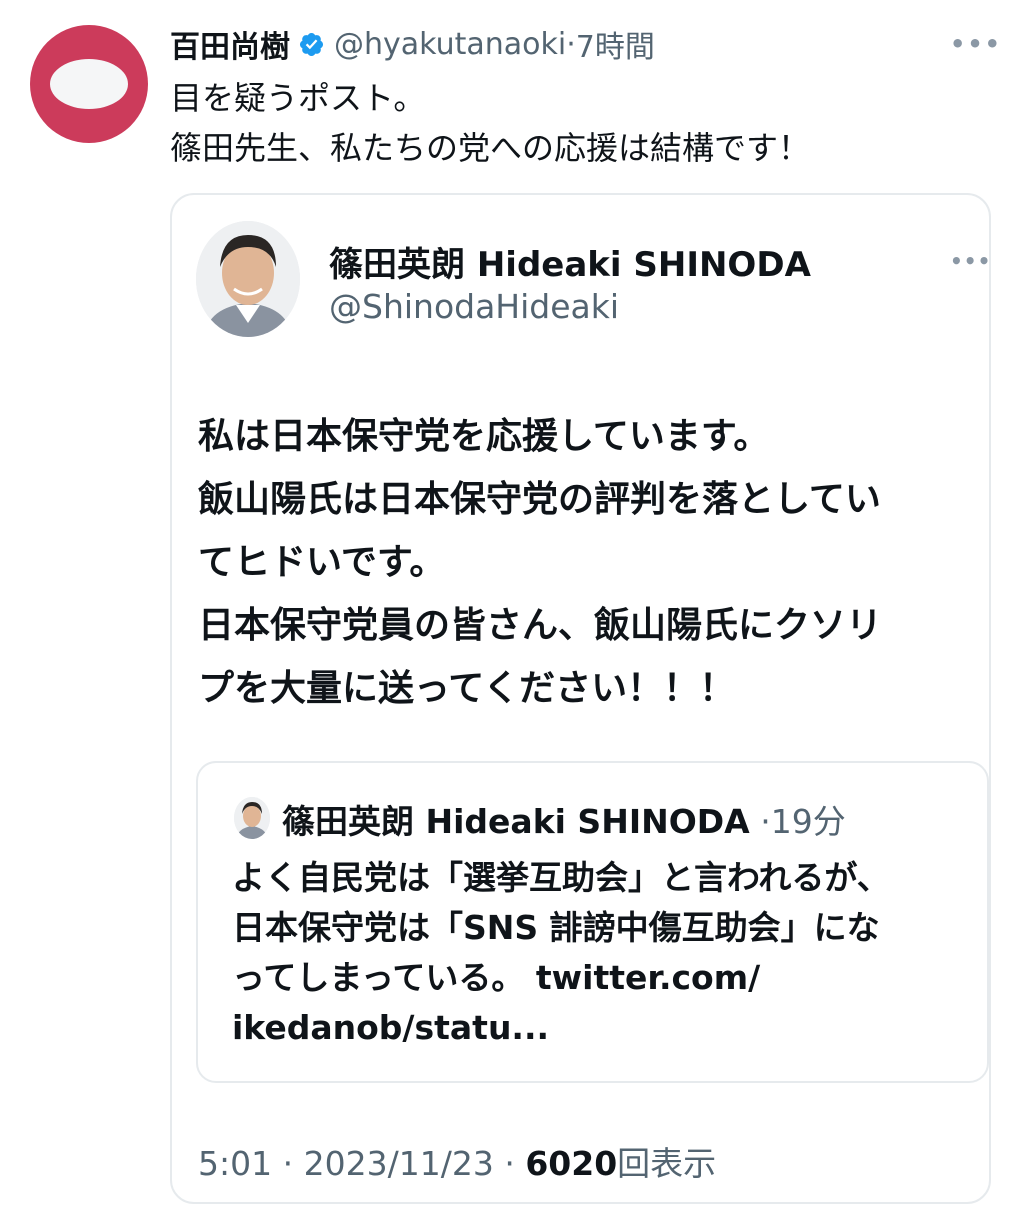 The height and width of the screenshot is (1212, 1024). Describe the element at coordinates (615, 44) in the screenshot. I see `timestamp: 7時間` at that location.